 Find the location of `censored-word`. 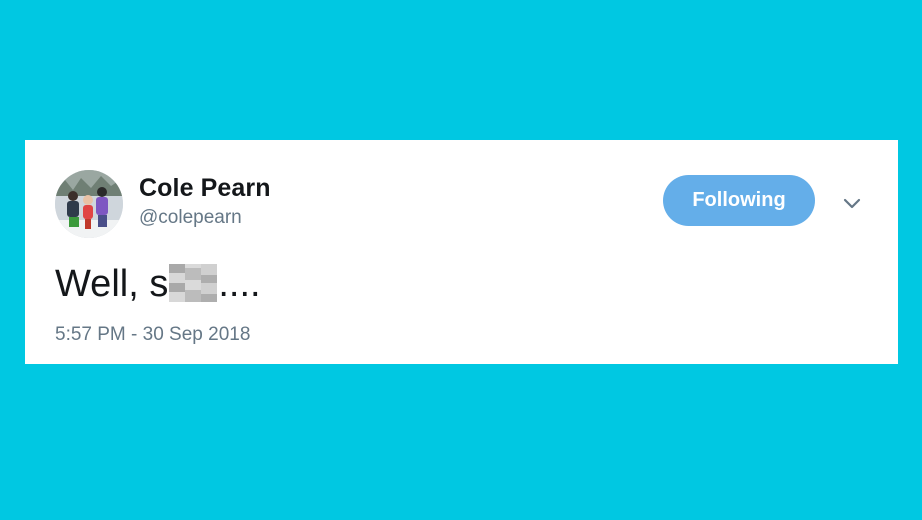

censored-word is located at coordinates (193, 283).